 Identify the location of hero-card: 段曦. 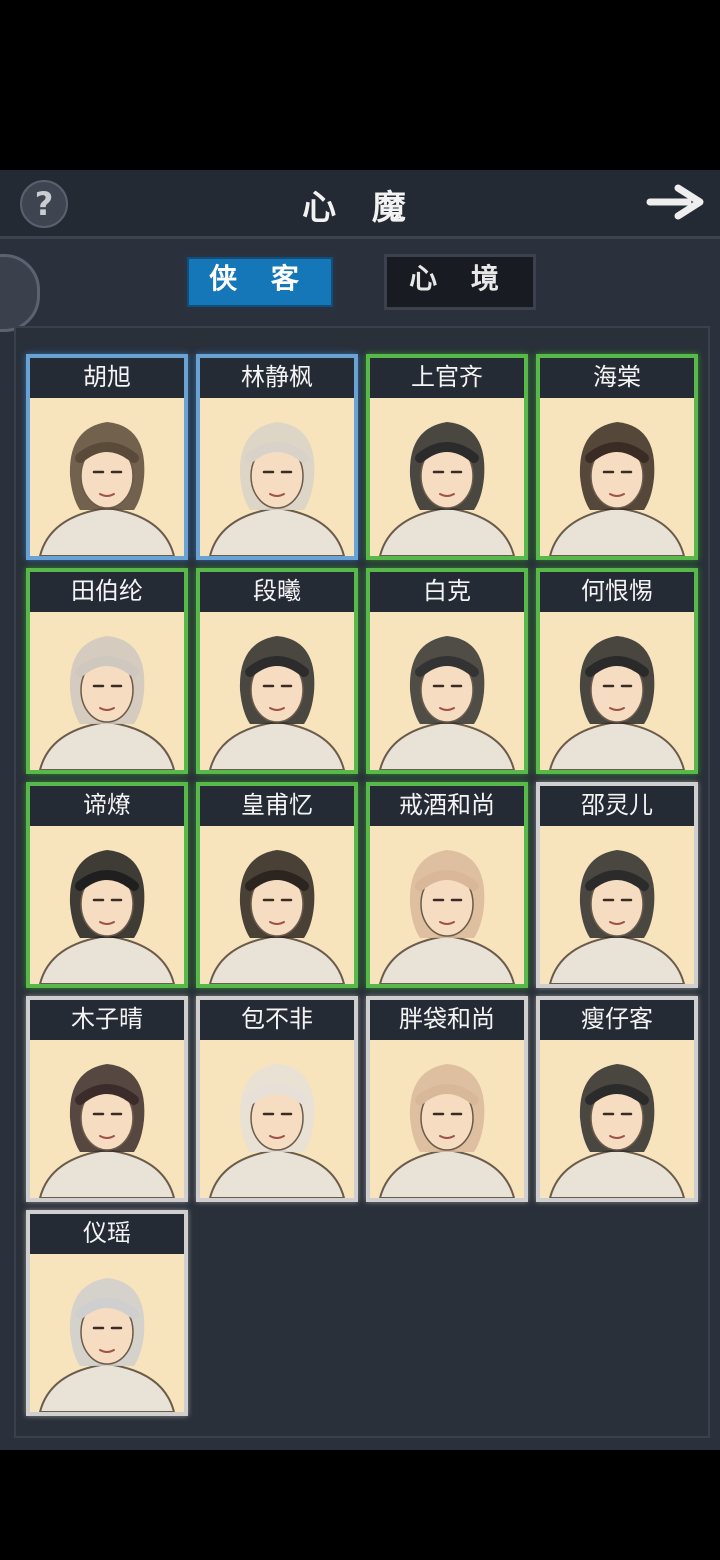
(277, 671).